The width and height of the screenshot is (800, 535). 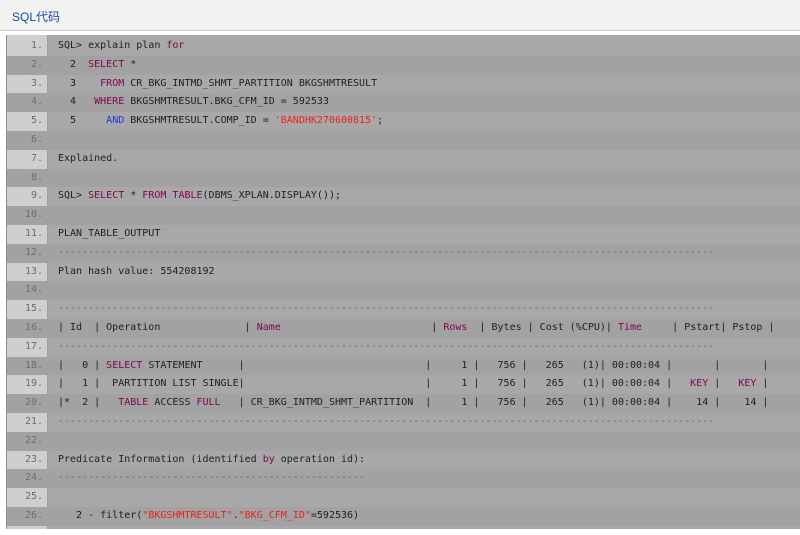 I want to click on code-token: | 0 |, so click(x=82, y=365).